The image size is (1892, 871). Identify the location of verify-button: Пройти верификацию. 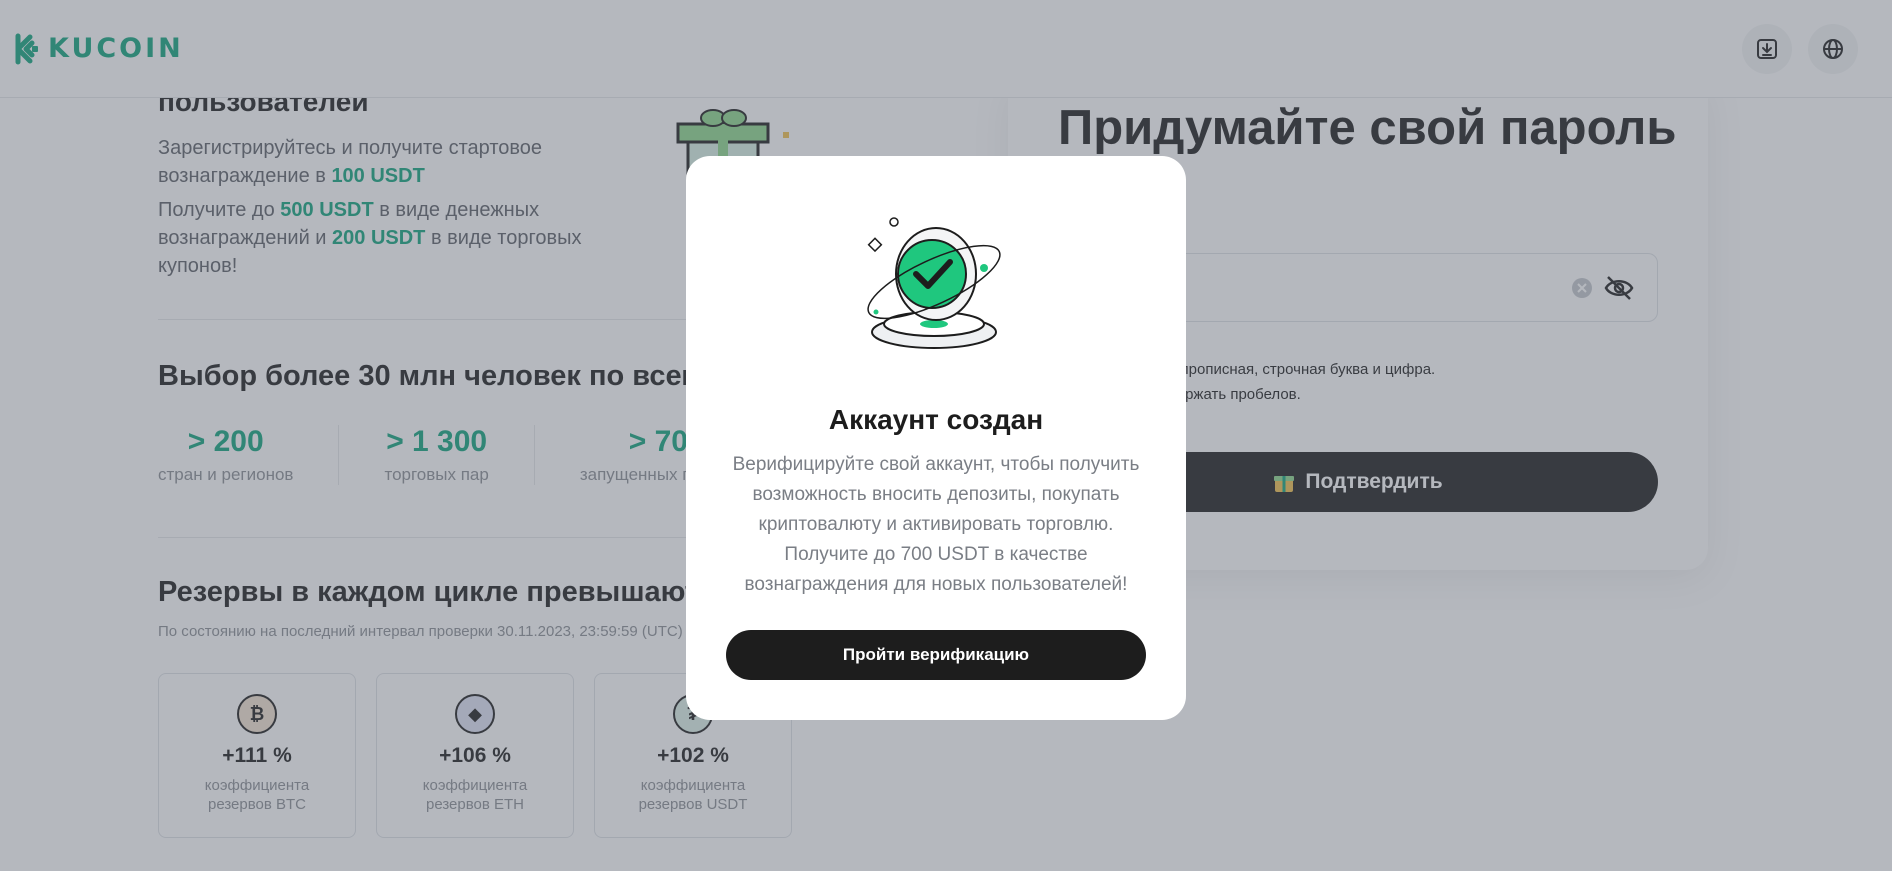
(936, 655).